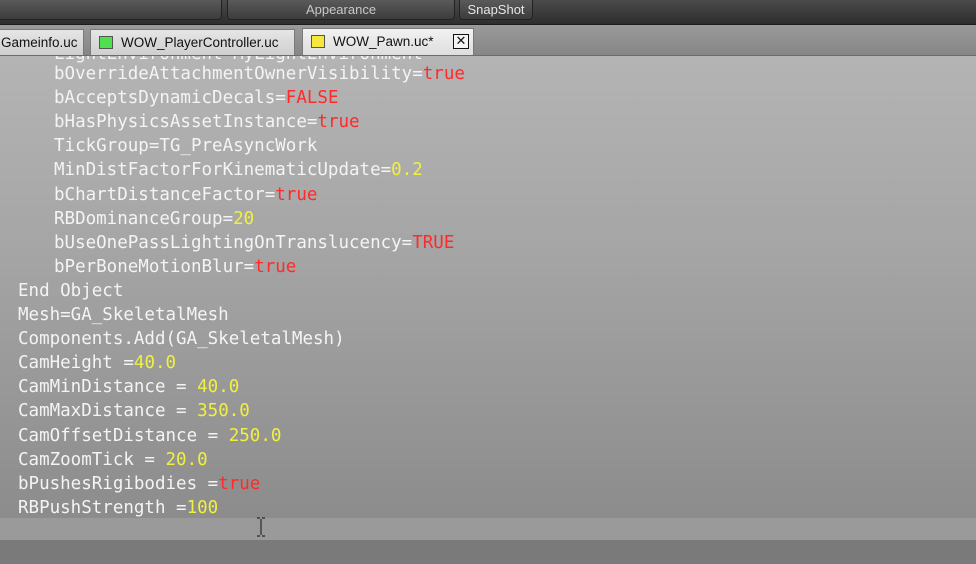 This screenshot has height=564, width=976. Describe the element at coordinates (102, 507) in the screenshot. I see `code-key: RBPushStrength =` at that location.